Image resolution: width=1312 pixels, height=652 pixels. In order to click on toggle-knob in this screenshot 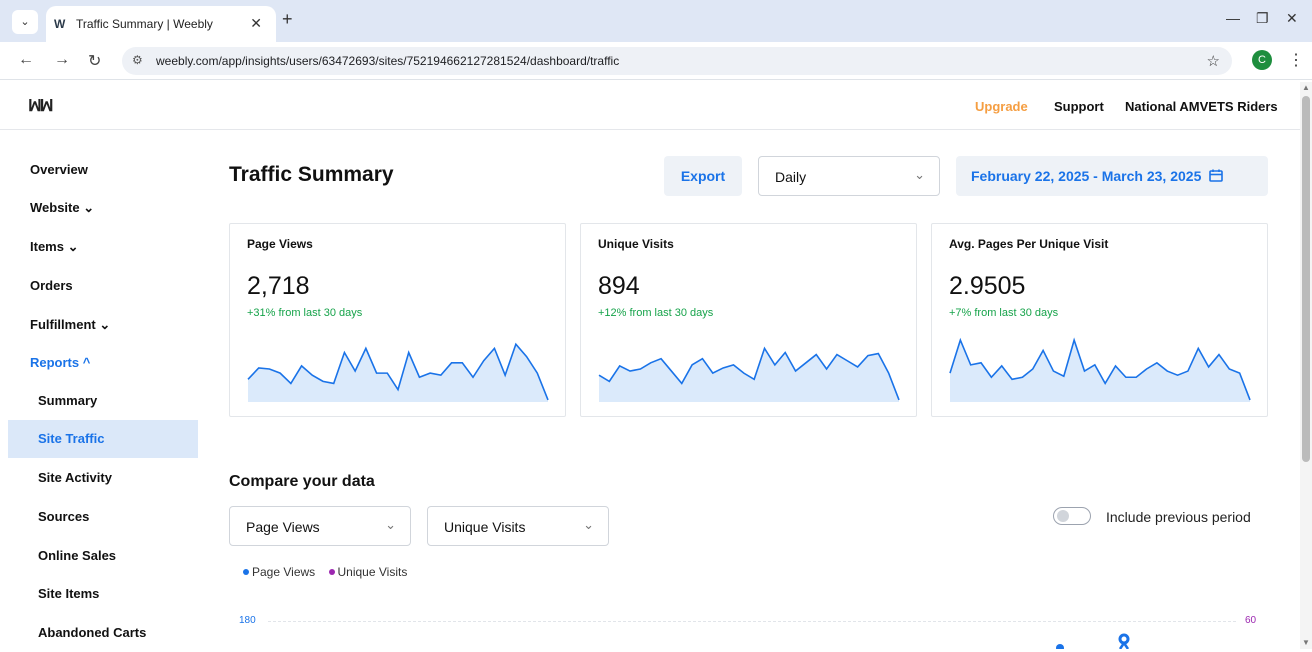, I will do `click(1063, 516)`.